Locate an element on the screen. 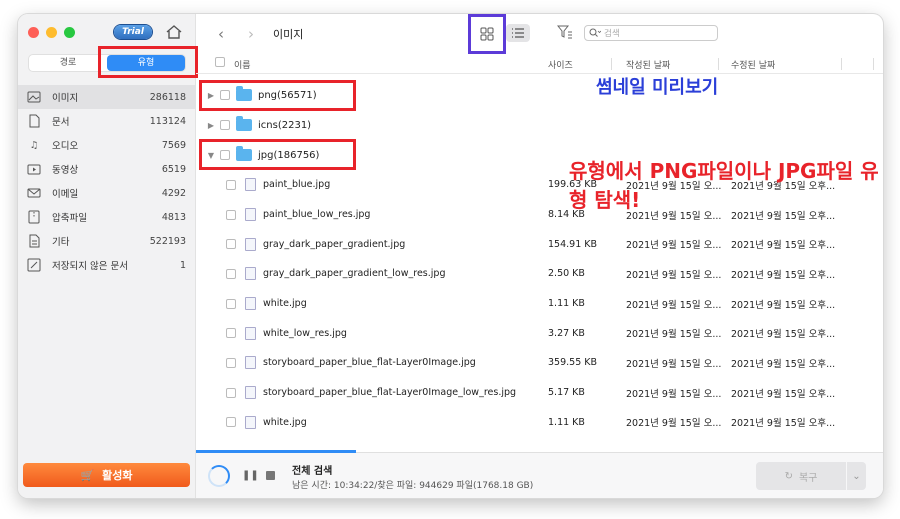 This screenshot has height=519, width=900. archive-icon is located at coordinates (34, 217).